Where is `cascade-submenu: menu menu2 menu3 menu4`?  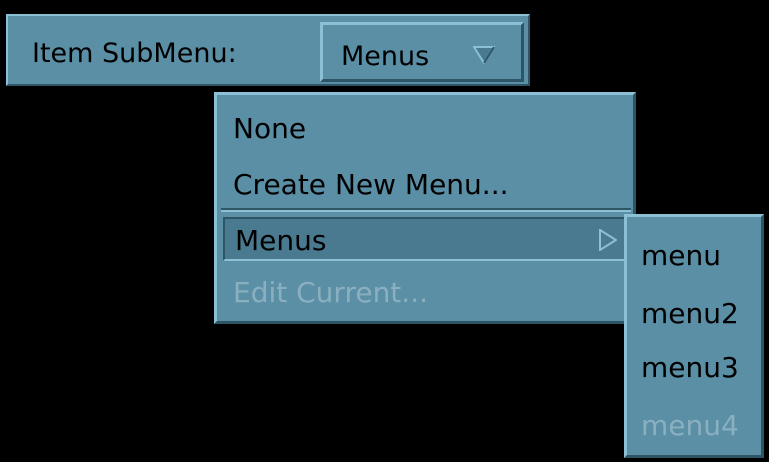 cascade-submenu: menu menu2 menu3 menu4 is located at coordinates (694, 336).